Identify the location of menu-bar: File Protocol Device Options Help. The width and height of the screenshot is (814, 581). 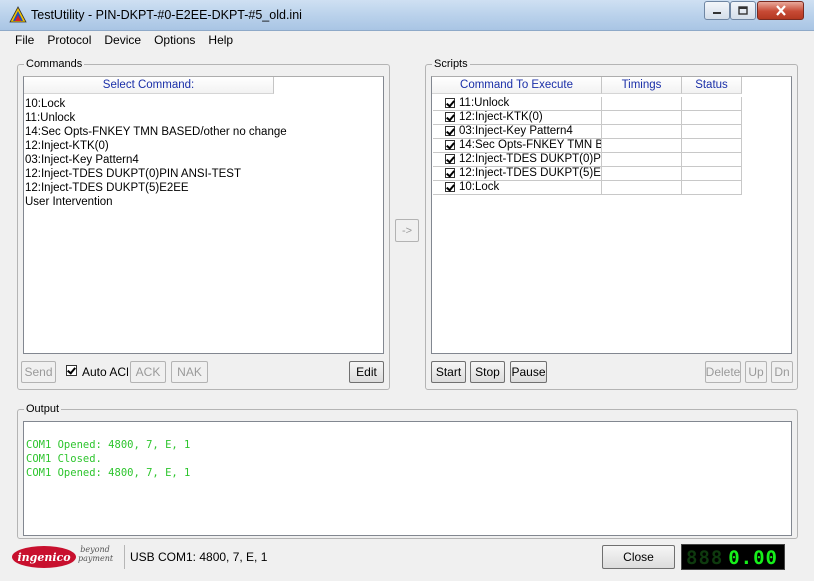
(407, 40).